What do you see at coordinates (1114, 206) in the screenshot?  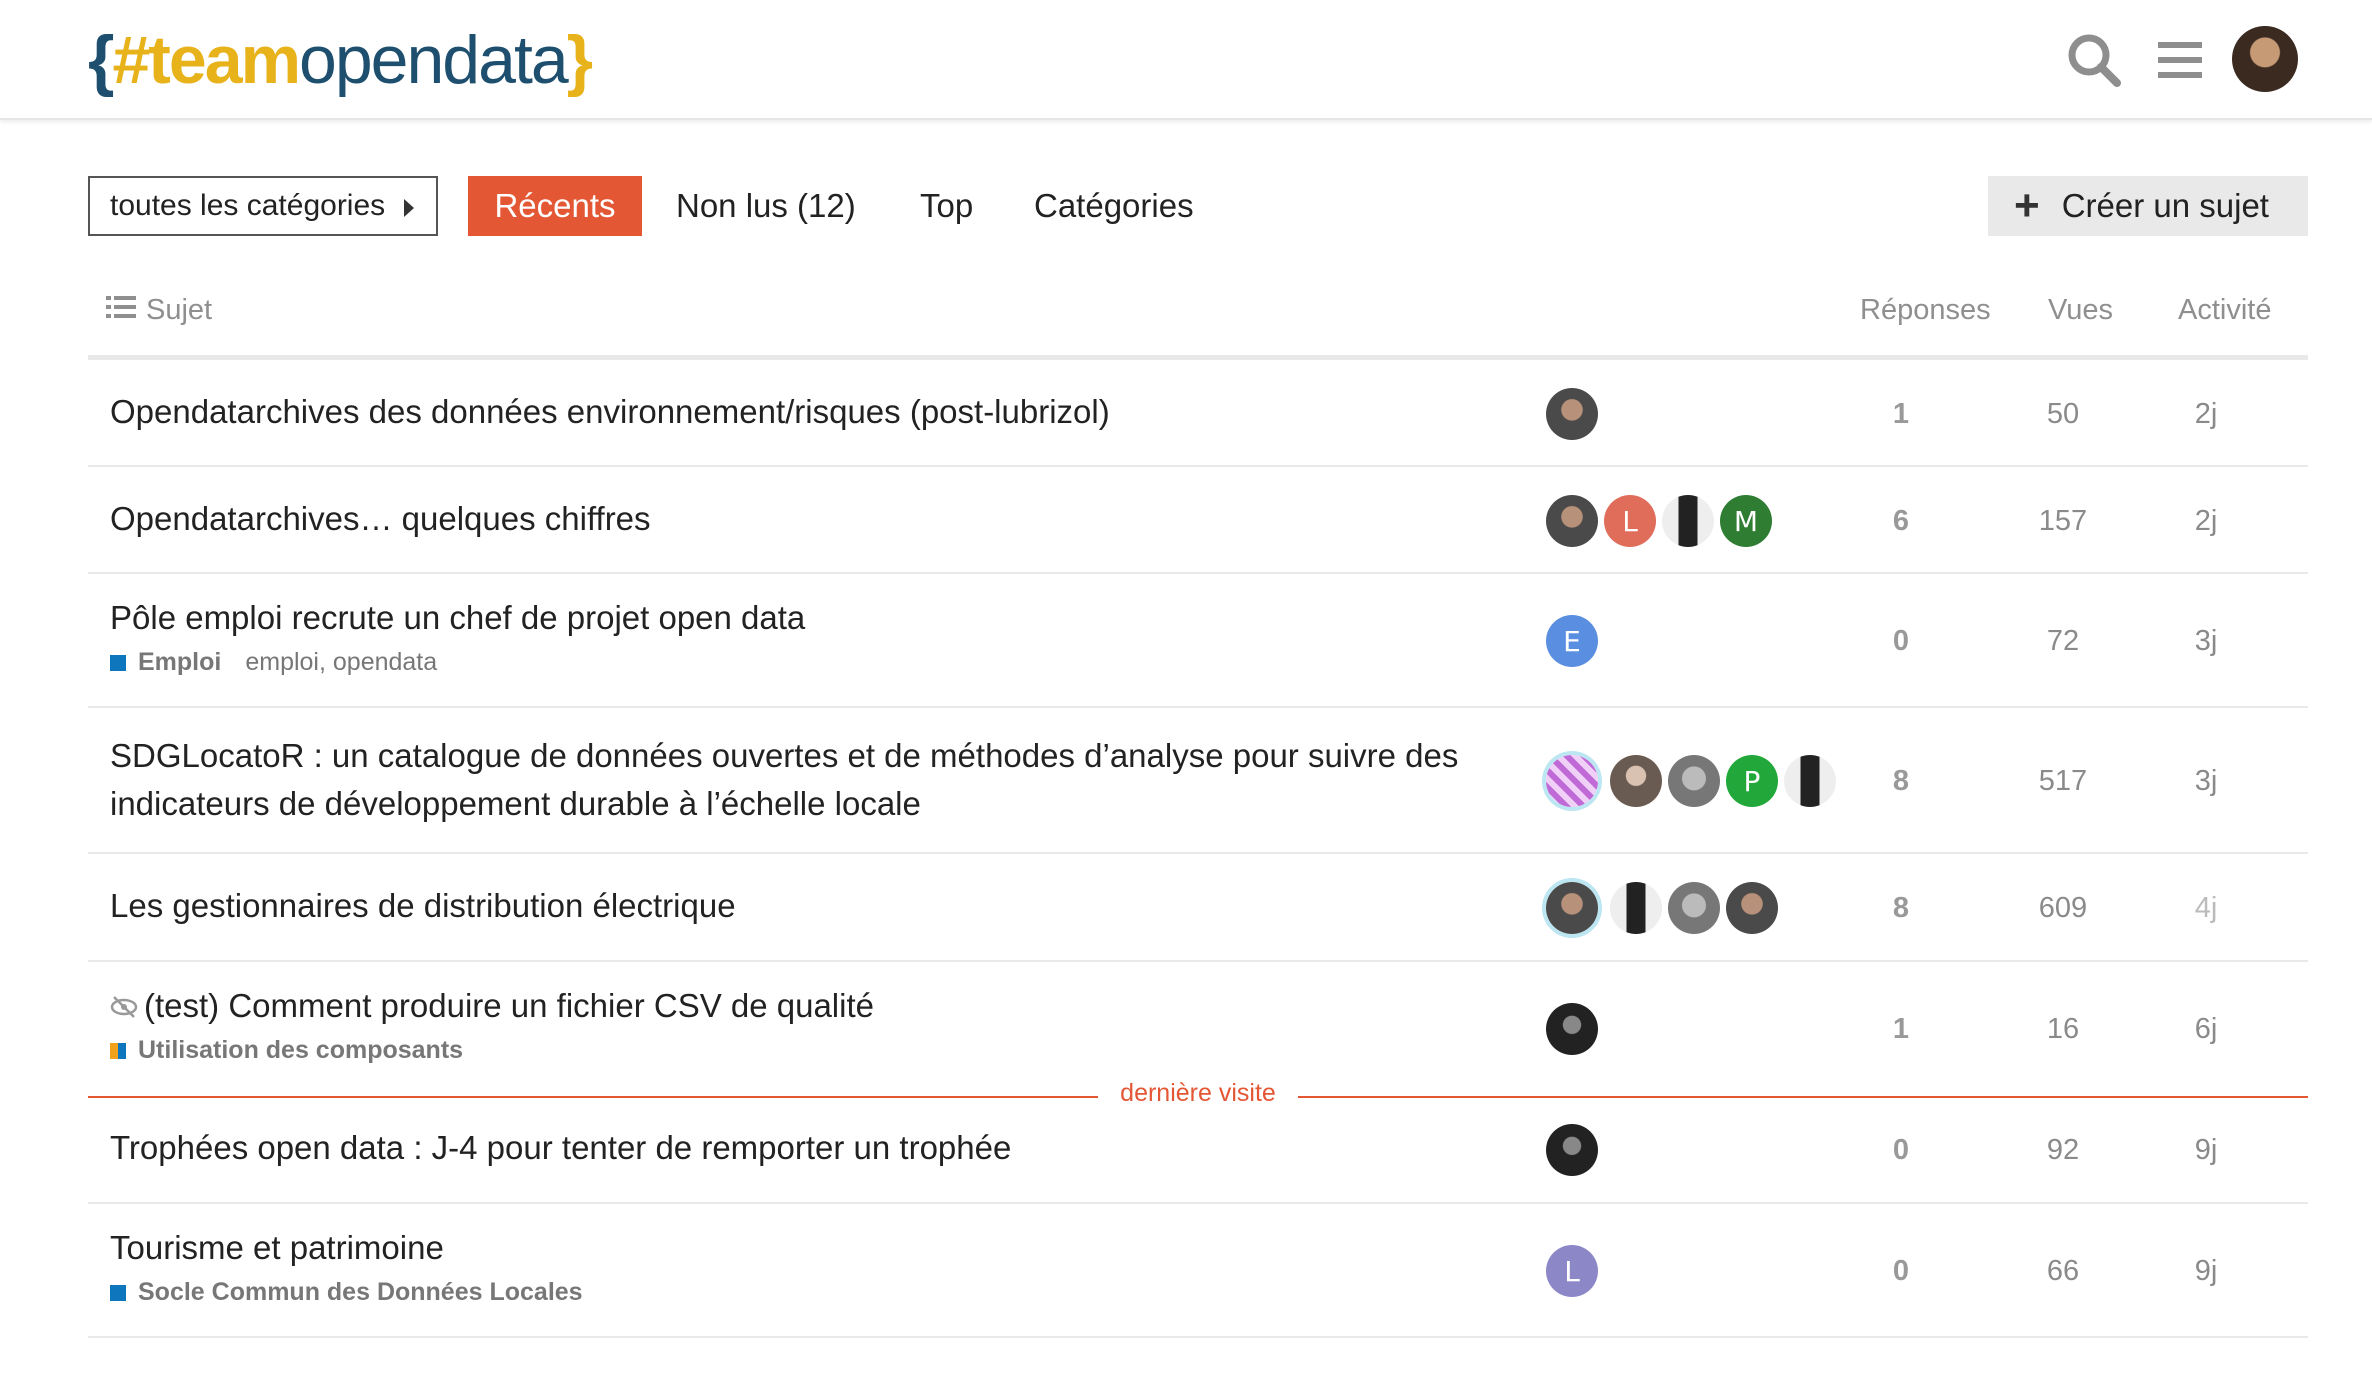 I see `tab-categories: Catégories` at bounding box center [1114, 206].